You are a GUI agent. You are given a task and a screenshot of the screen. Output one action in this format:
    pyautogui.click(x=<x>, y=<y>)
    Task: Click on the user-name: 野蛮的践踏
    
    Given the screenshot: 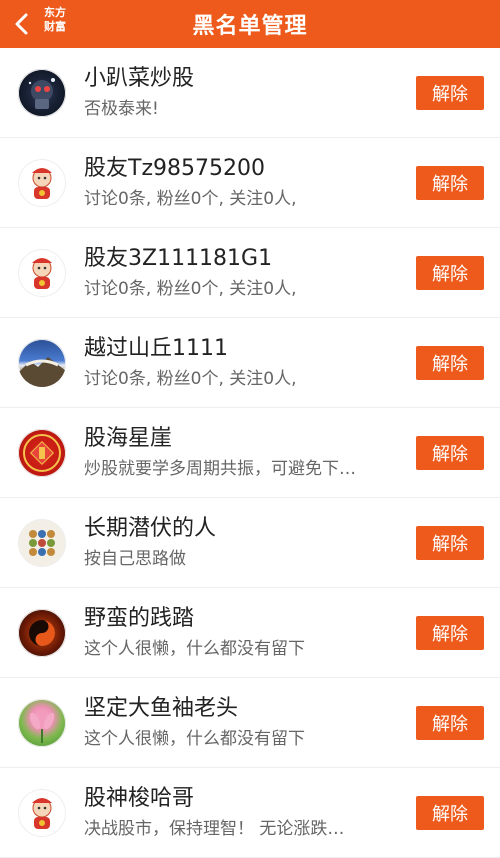 What is the action you would take?
    pyautogui.click(x=246, y=619)
    